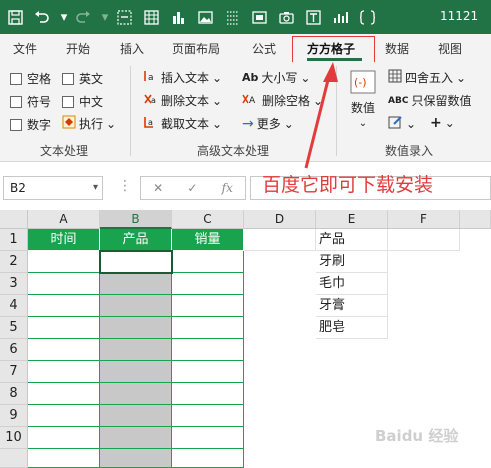  What do you see at coordinates (105, 17) in the screenshot?
I see `redo-dropdown-icon: ▾` at bounding box center [105, 17].